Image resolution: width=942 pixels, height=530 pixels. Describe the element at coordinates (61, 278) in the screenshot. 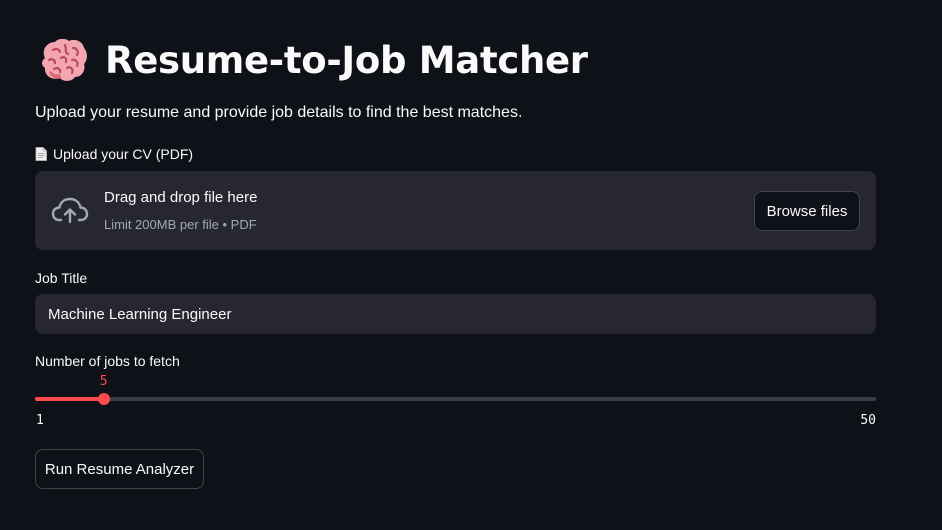

I see `job-title-label: Job Title` at that location.